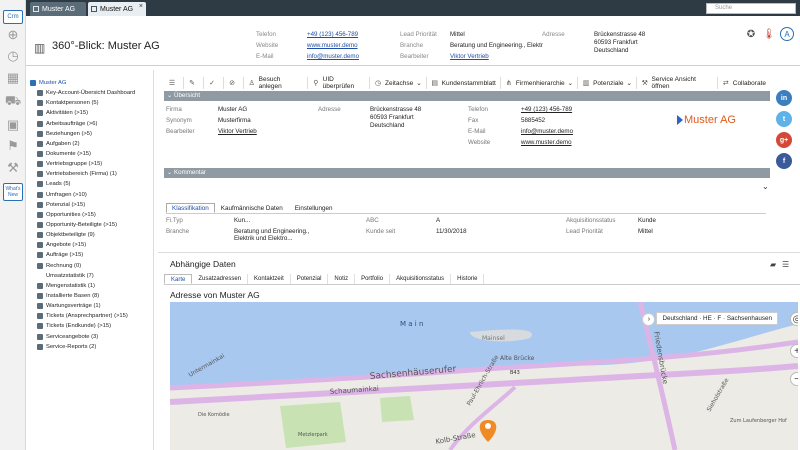  What do you see at coordinates (269, 279) in the screenshot?
I see `dependent-tab-2: Kontaktzeit` at bounding box center [269, 279].